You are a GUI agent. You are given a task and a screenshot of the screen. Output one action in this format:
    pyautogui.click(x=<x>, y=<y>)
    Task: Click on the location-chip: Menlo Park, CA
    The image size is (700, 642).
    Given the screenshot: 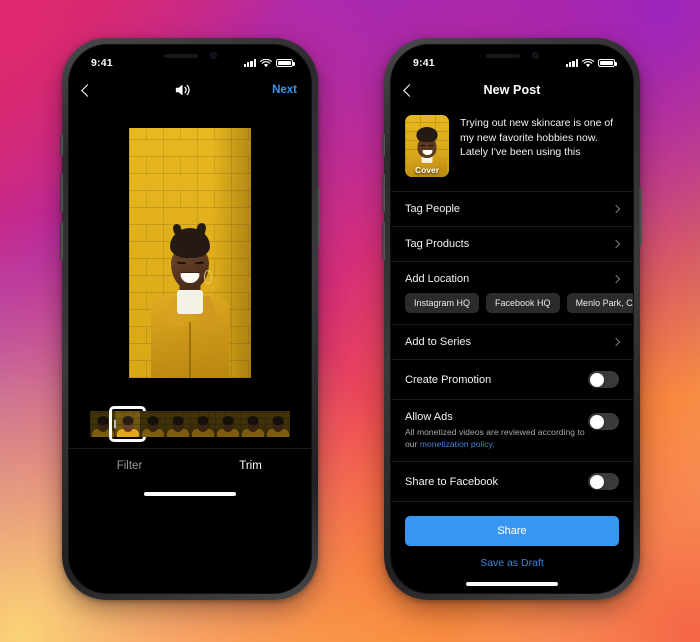 What is the action you would take?
    pyautogui.click(x=599, y=303)
    